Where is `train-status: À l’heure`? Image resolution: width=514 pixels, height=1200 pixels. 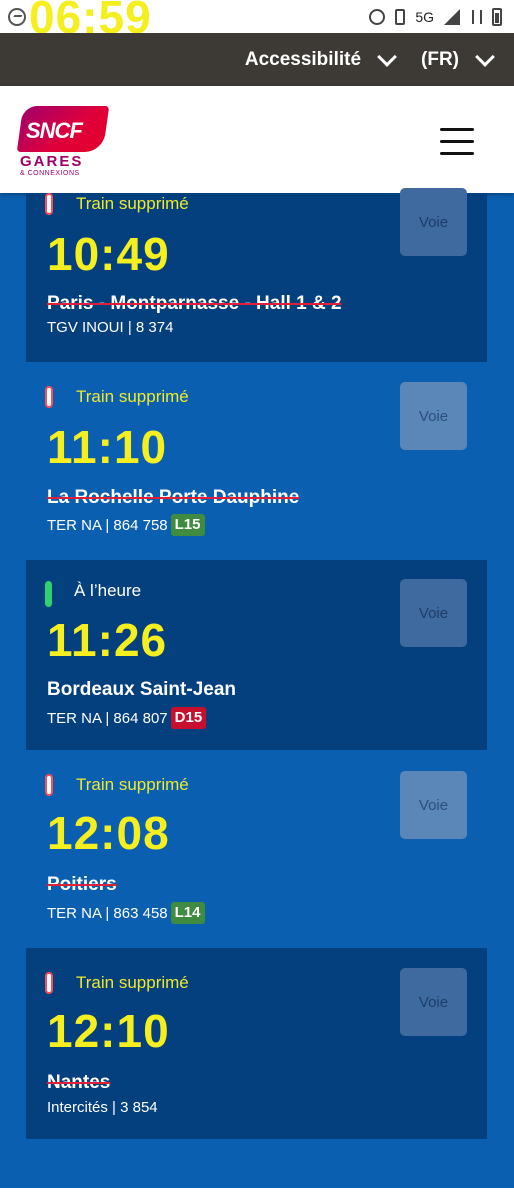
train-status: À l’heure is located at coordinates (108, 590).